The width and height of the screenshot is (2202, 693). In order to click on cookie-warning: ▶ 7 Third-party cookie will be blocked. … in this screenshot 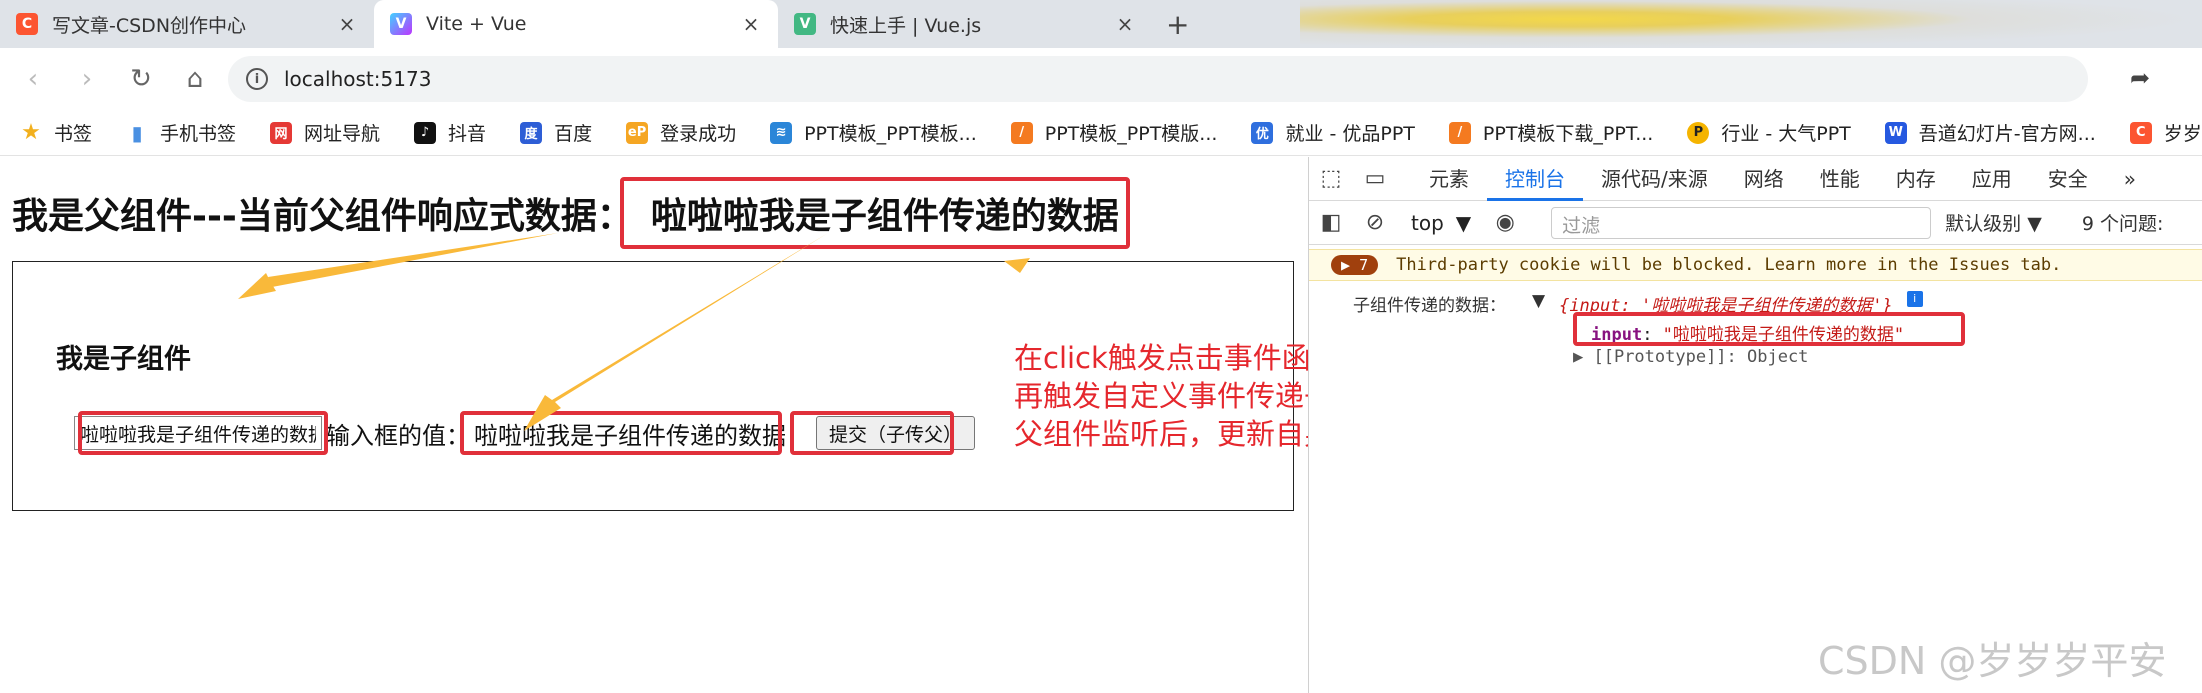, I will do `click(1755, 265)`.